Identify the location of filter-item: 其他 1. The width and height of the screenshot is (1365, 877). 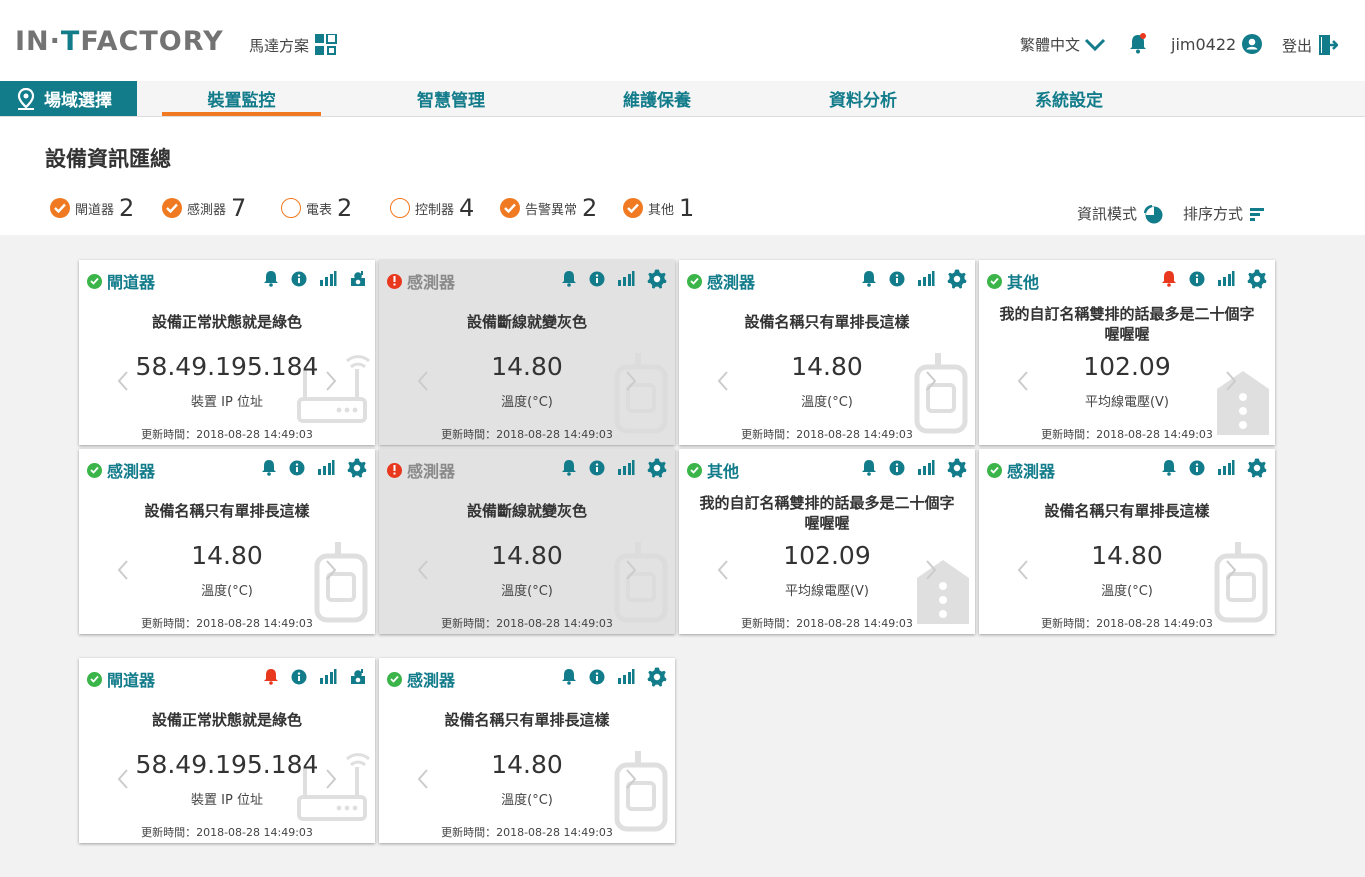
(658, 208).